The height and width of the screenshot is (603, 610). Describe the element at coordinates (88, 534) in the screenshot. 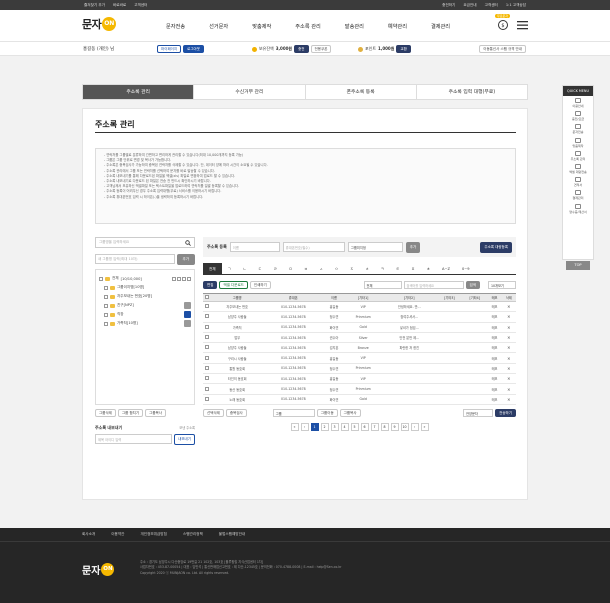

I see `footer-link: 회사소개` at that location.